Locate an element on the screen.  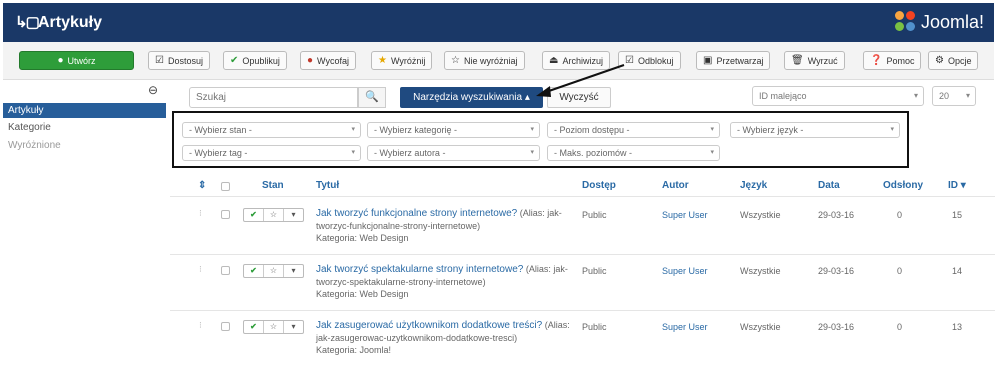
star-icon: ★ is located at coordinates (382, 60).